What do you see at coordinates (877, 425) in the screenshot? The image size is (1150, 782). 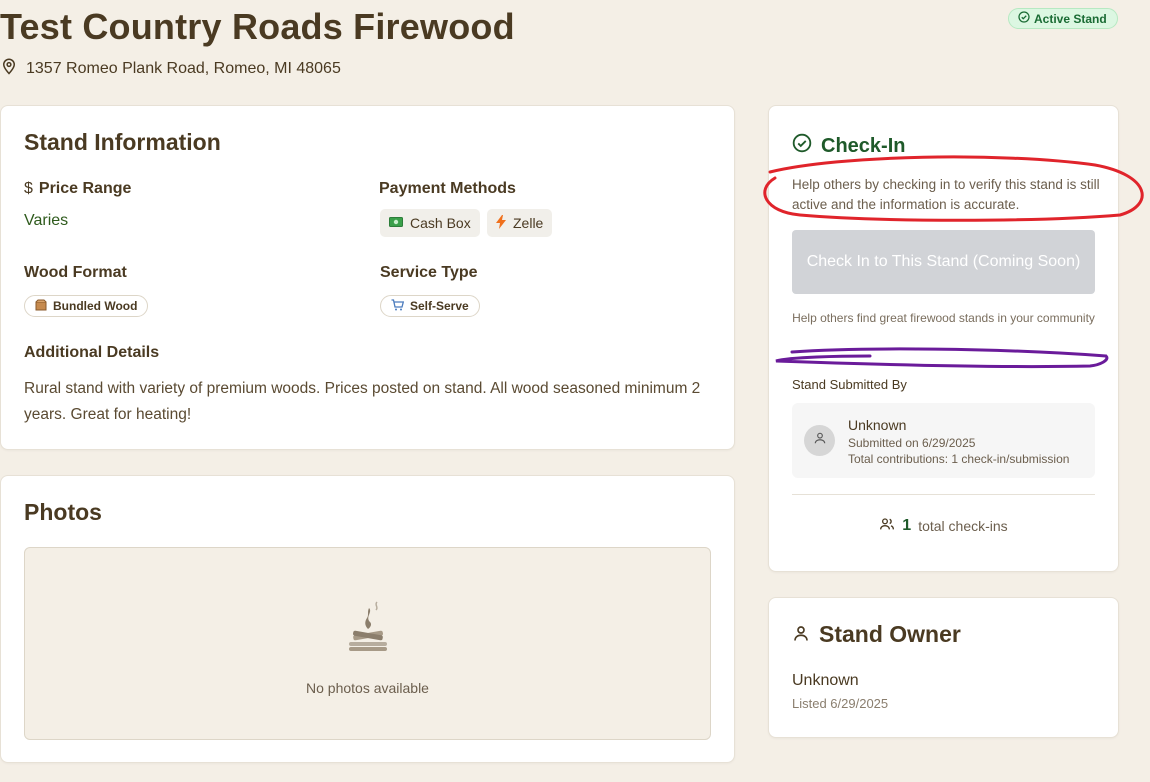 I see `submitter-name: Unknown` at bounding box center [877, 425].